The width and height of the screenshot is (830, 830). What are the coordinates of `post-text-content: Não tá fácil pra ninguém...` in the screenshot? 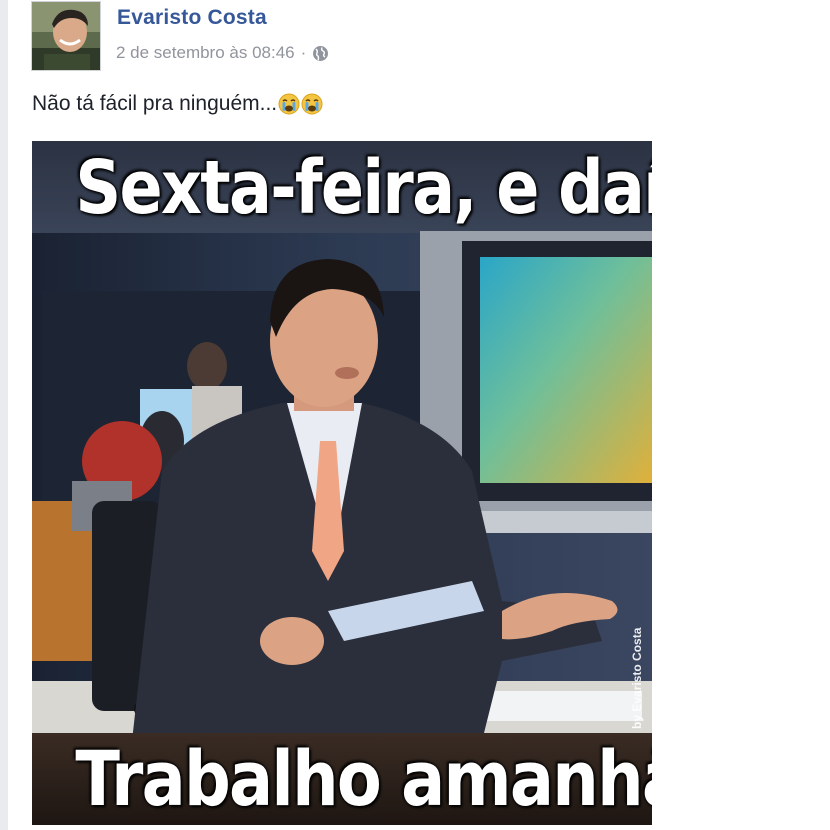 It's located at (155, 103).